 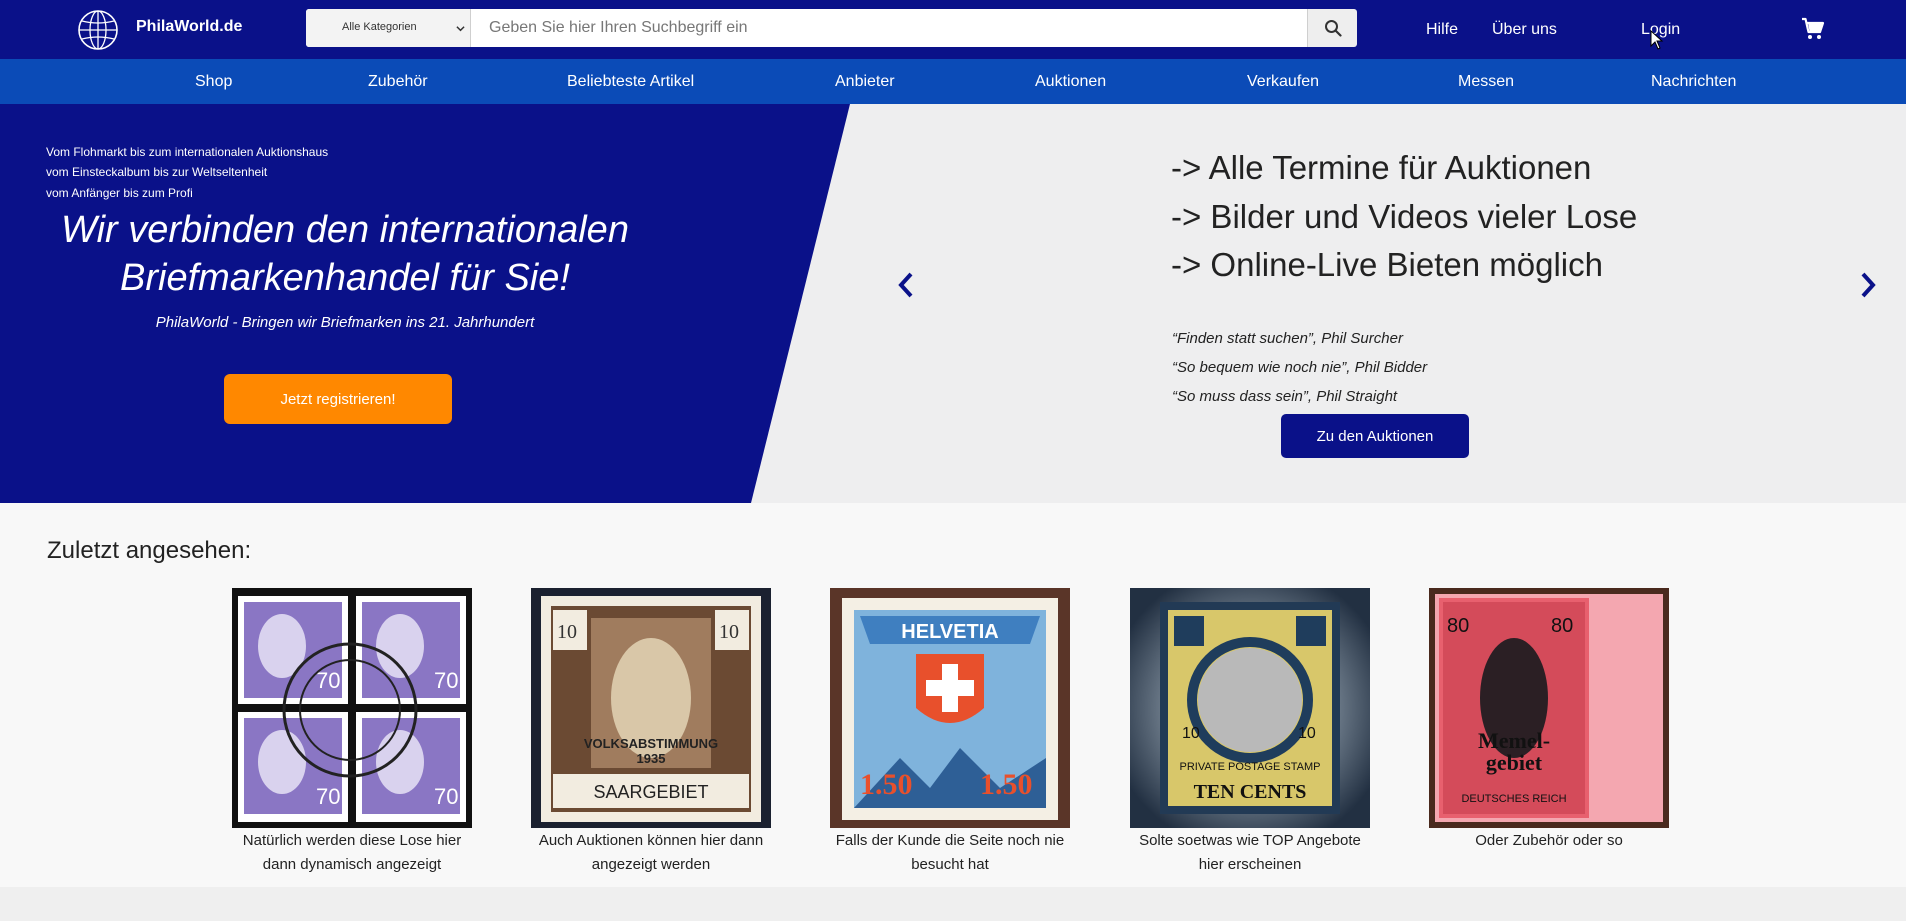 I want to click on hero-tagline-3: vom Anfänger bis zum Profi, so click(x=119, y=193).